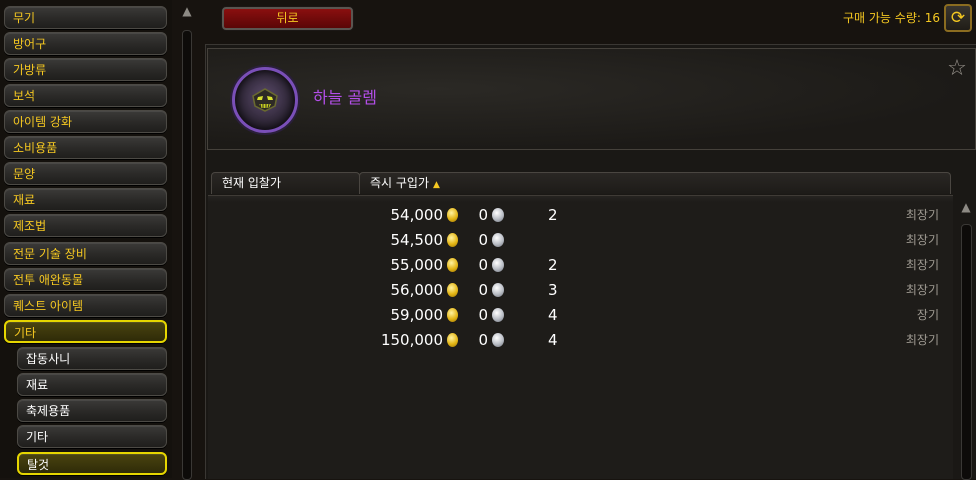 The height and width of the screenshot is (480, 976). I want to click on subcategory-junk: 잡동사니, so click(92, 358).